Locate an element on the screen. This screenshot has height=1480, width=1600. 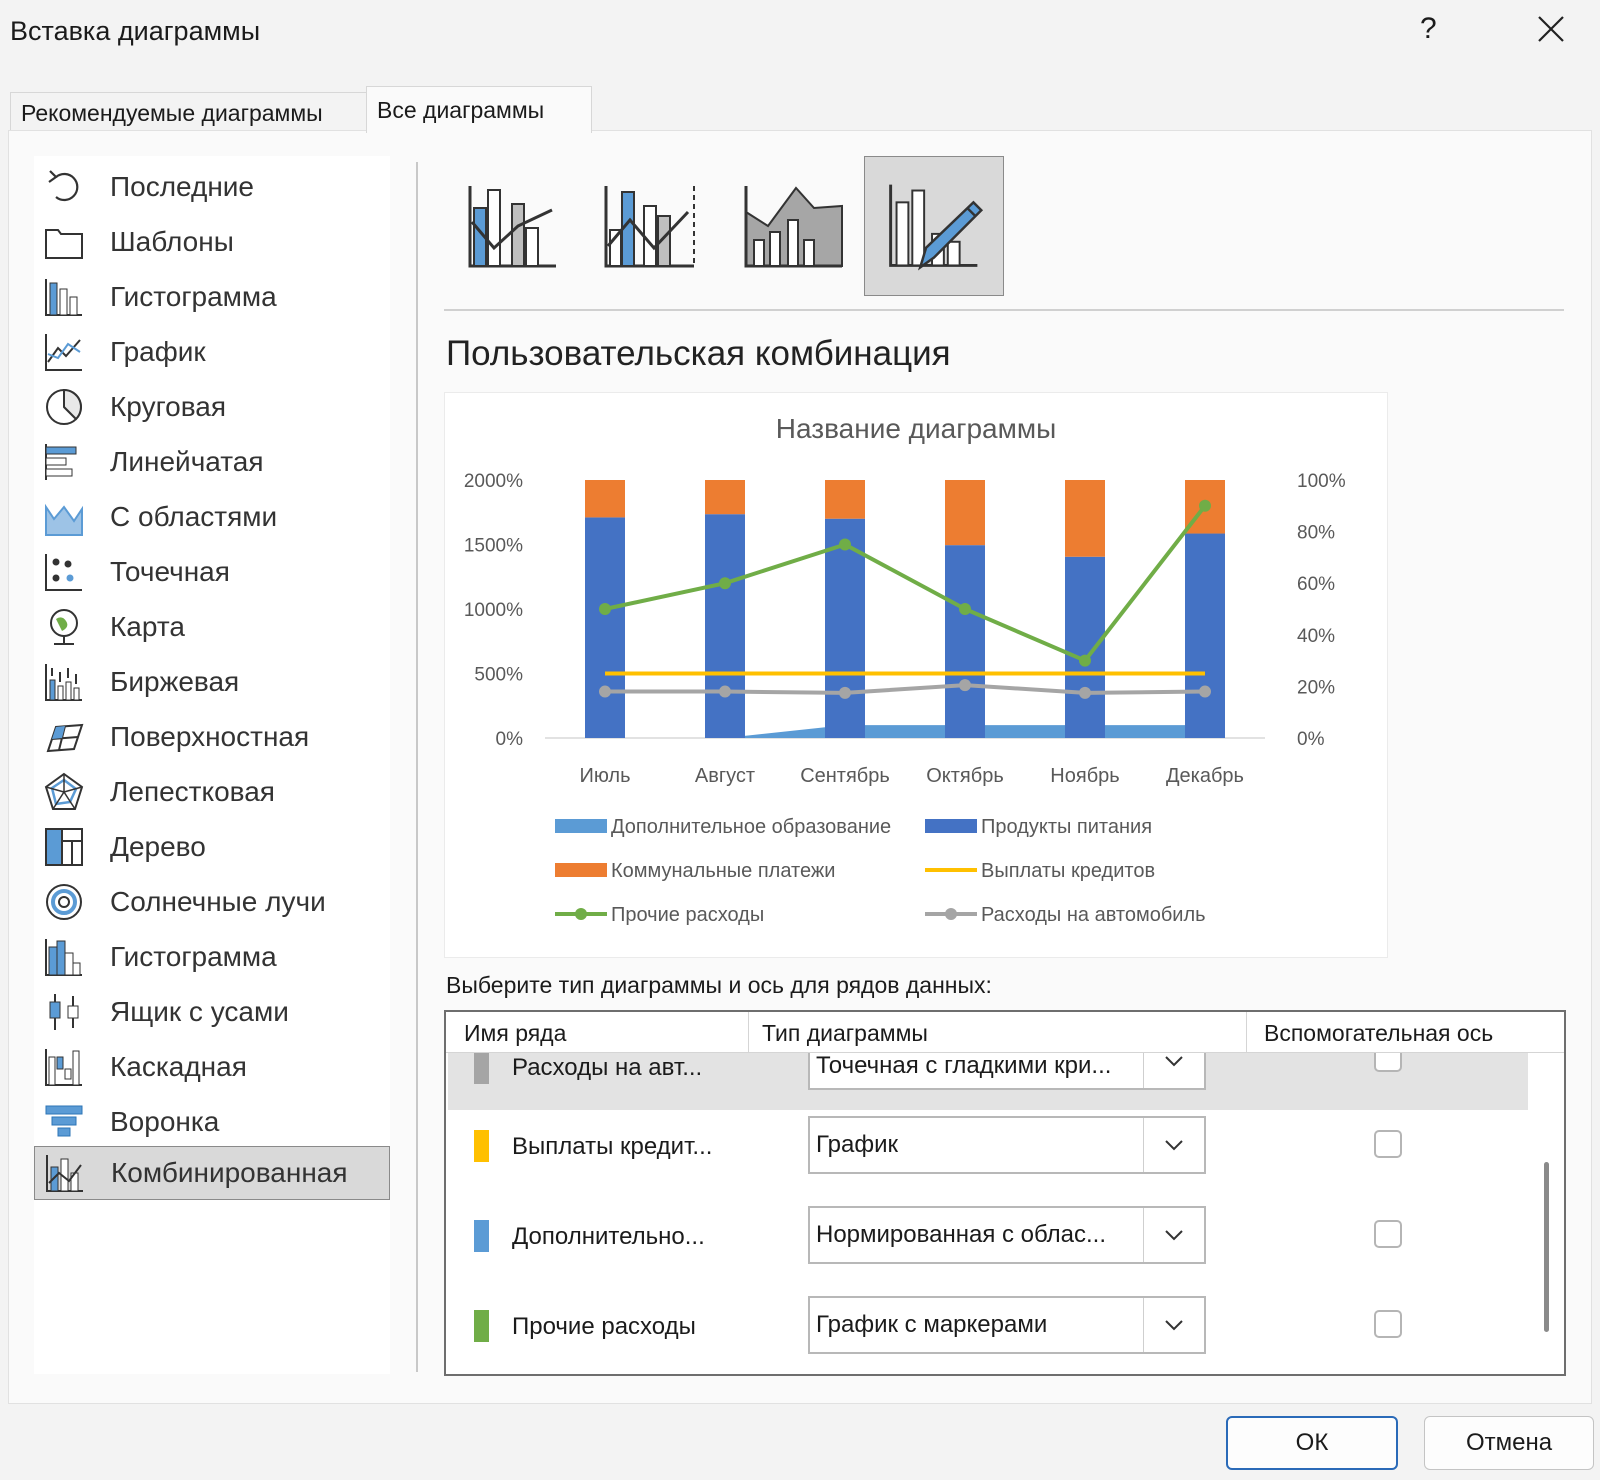
sidebar-item-sunburst: Солнечные лучи is located at coordinates (212, 902).